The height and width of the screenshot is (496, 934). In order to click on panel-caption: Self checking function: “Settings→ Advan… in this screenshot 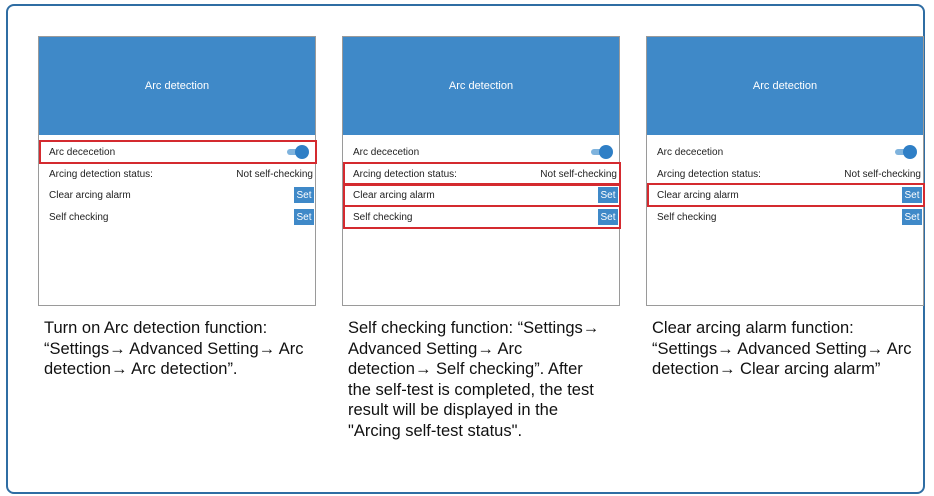, I will do `click(474, 379)`.